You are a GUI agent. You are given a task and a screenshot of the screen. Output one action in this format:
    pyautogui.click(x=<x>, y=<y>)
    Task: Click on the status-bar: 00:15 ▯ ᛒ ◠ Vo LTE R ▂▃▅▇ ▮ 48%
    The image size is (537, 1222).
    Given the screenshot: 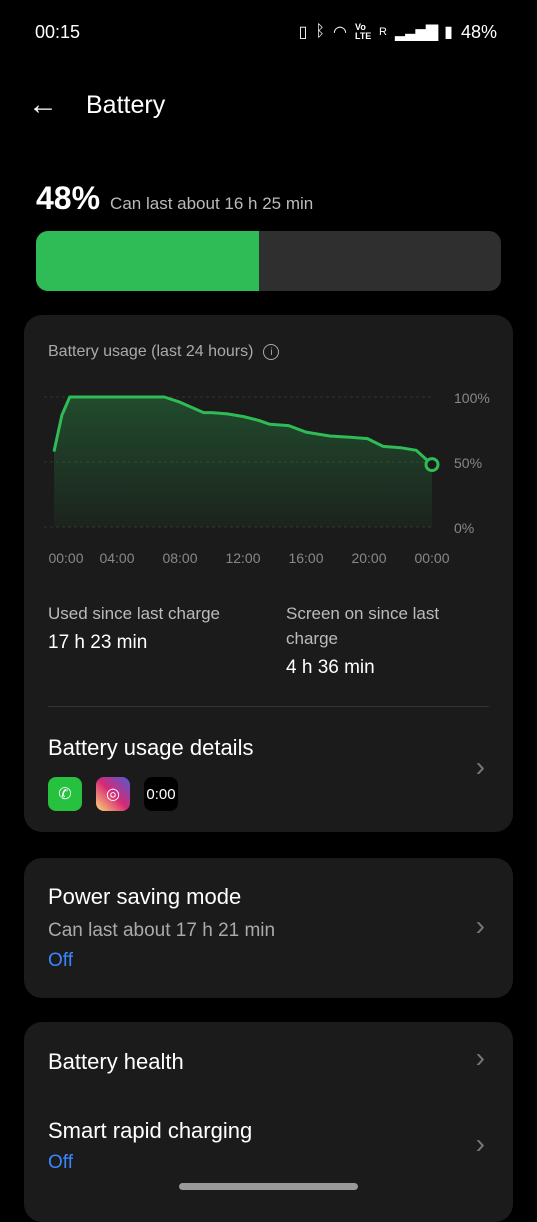 What is the action you would take?
    pyautogui.click(x=266, y=32)
    